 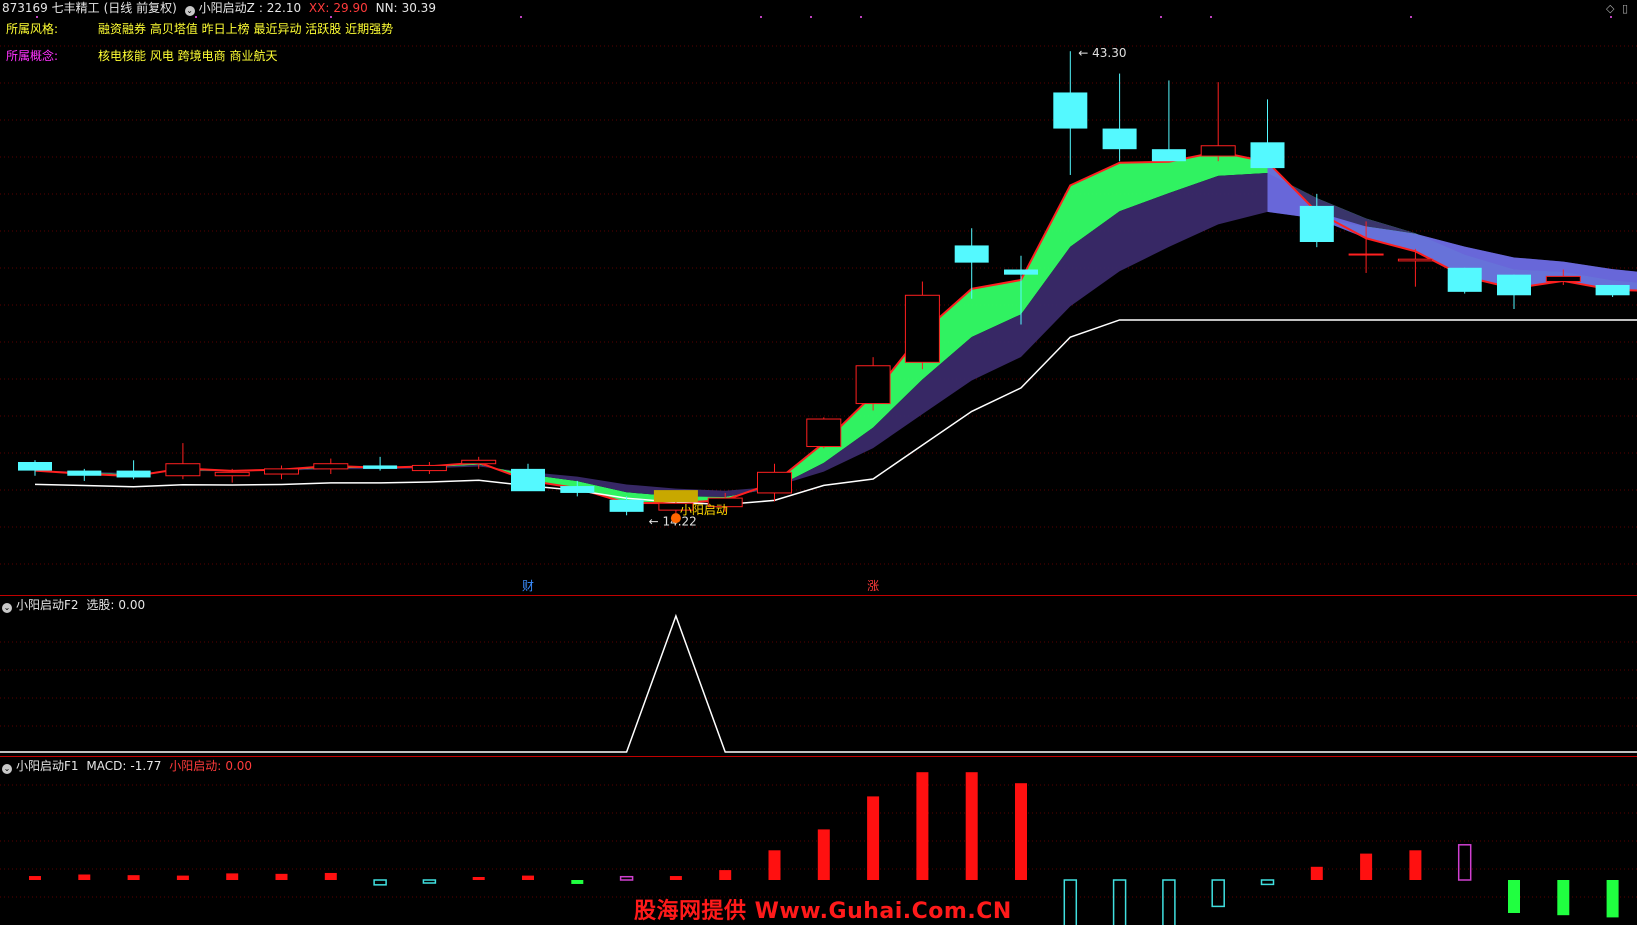 I want to click on concept-value: 核电核能 风电 跨境电商 商业航天, so click(x=188, y=56).